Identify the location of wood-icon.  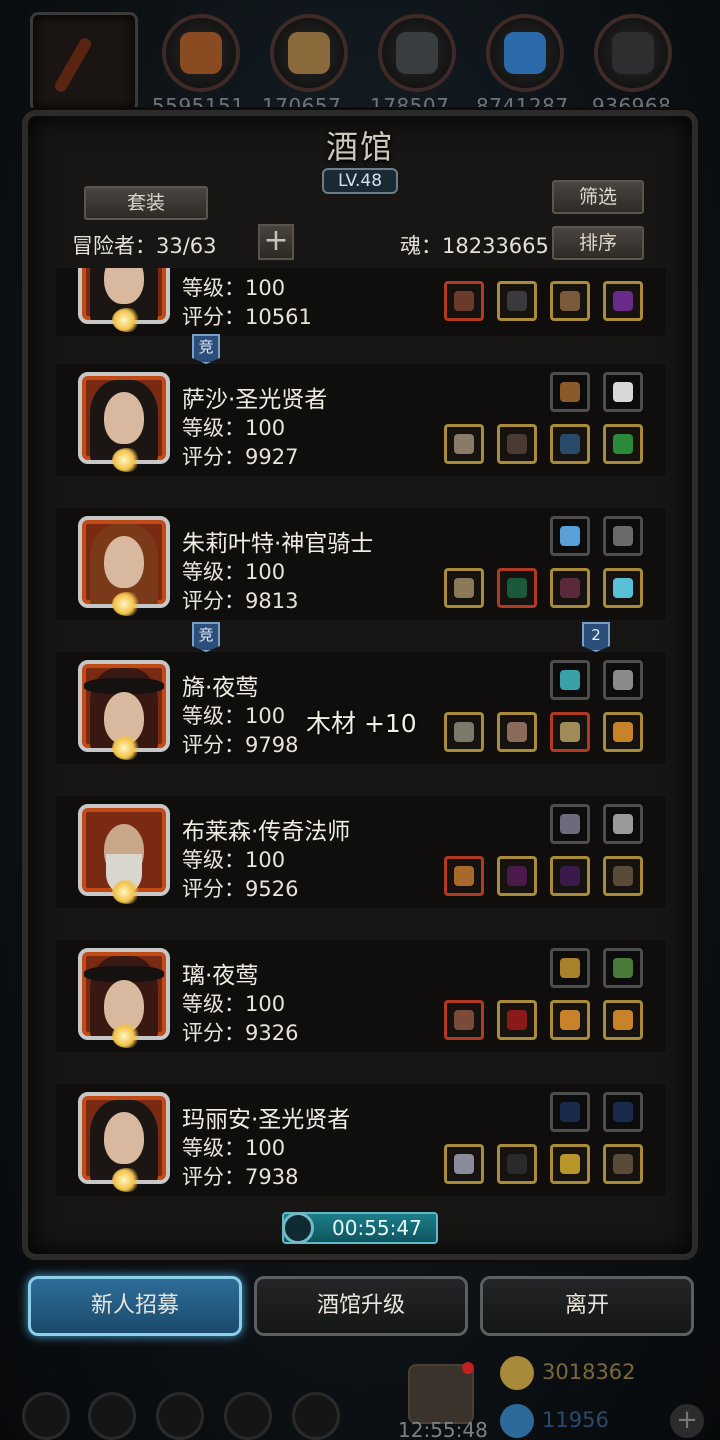
(309, 53).